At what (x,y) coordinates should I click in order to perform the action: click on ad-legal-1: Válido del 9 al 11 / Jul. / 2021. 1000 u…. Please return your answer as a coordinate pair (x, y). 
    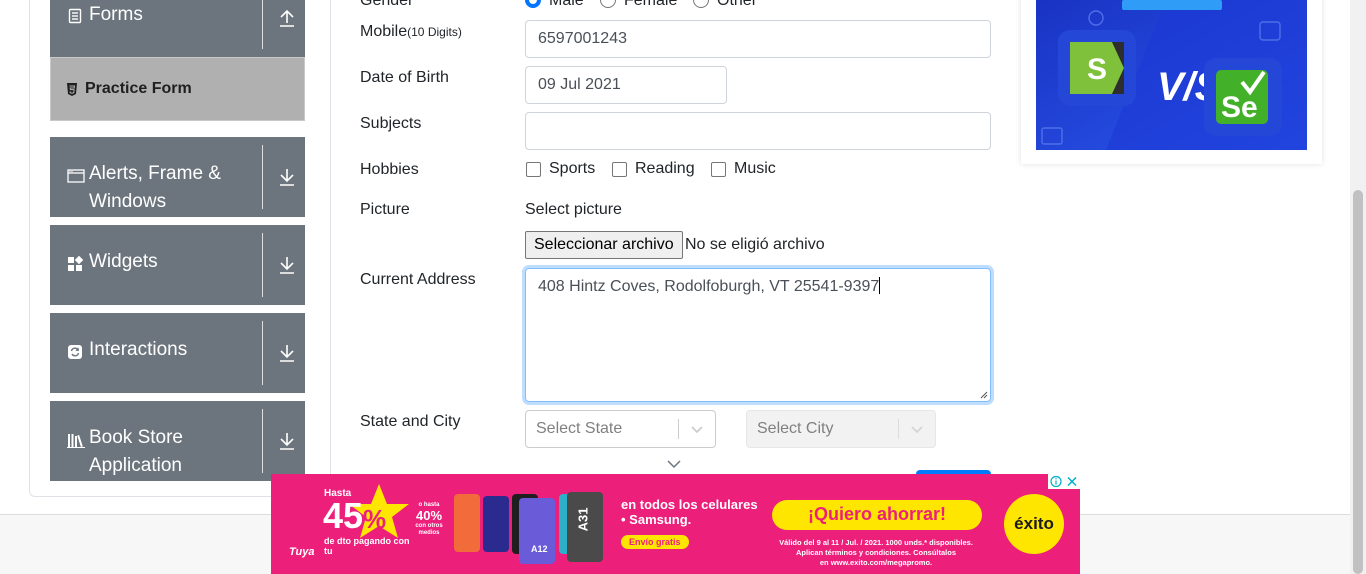
    Looking at the image, I should click on (876, 542).